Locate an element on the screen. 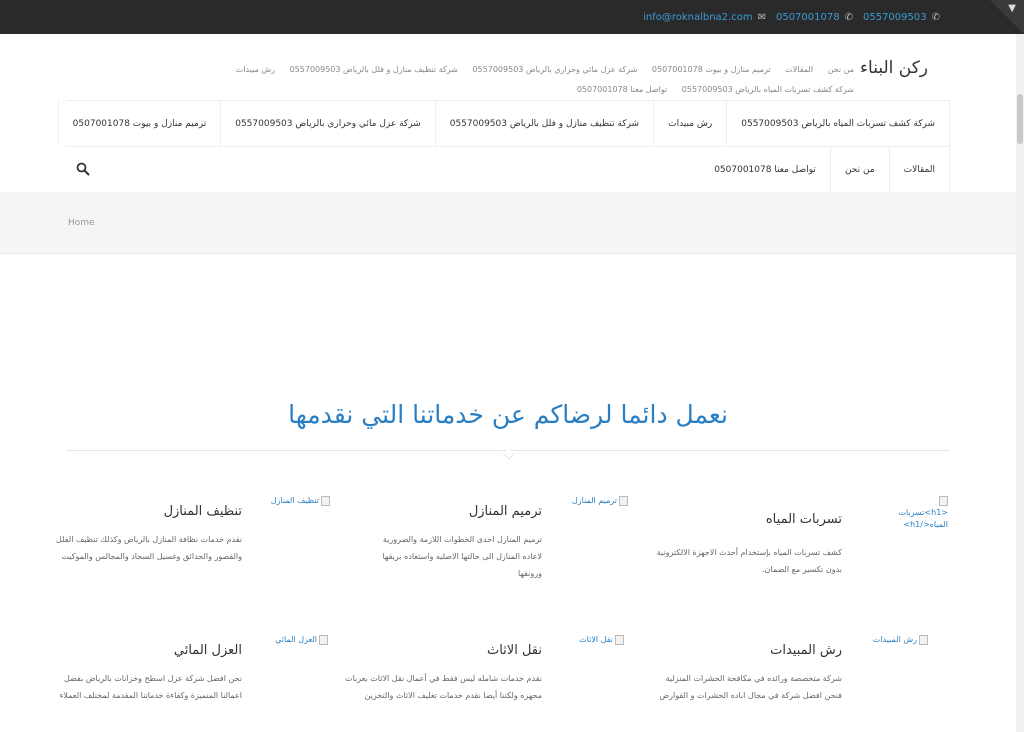 The image size is (1024, 732). contact-phone-1: ✆ 0557009503 is located at coordinates (901, 17).